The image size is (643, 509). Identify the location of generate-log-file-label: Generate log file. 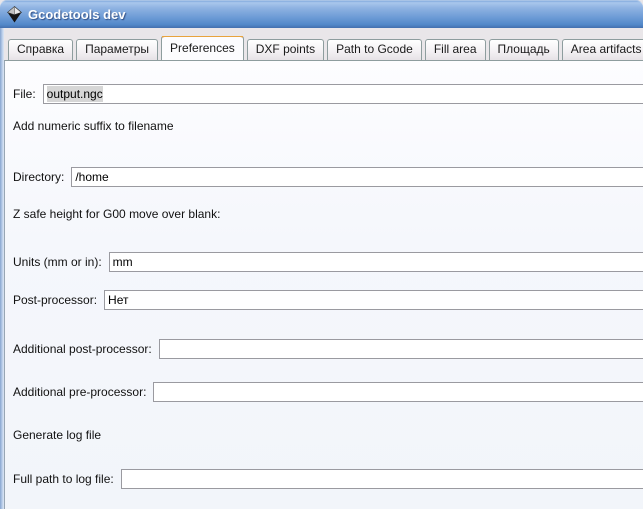
(57, 435).